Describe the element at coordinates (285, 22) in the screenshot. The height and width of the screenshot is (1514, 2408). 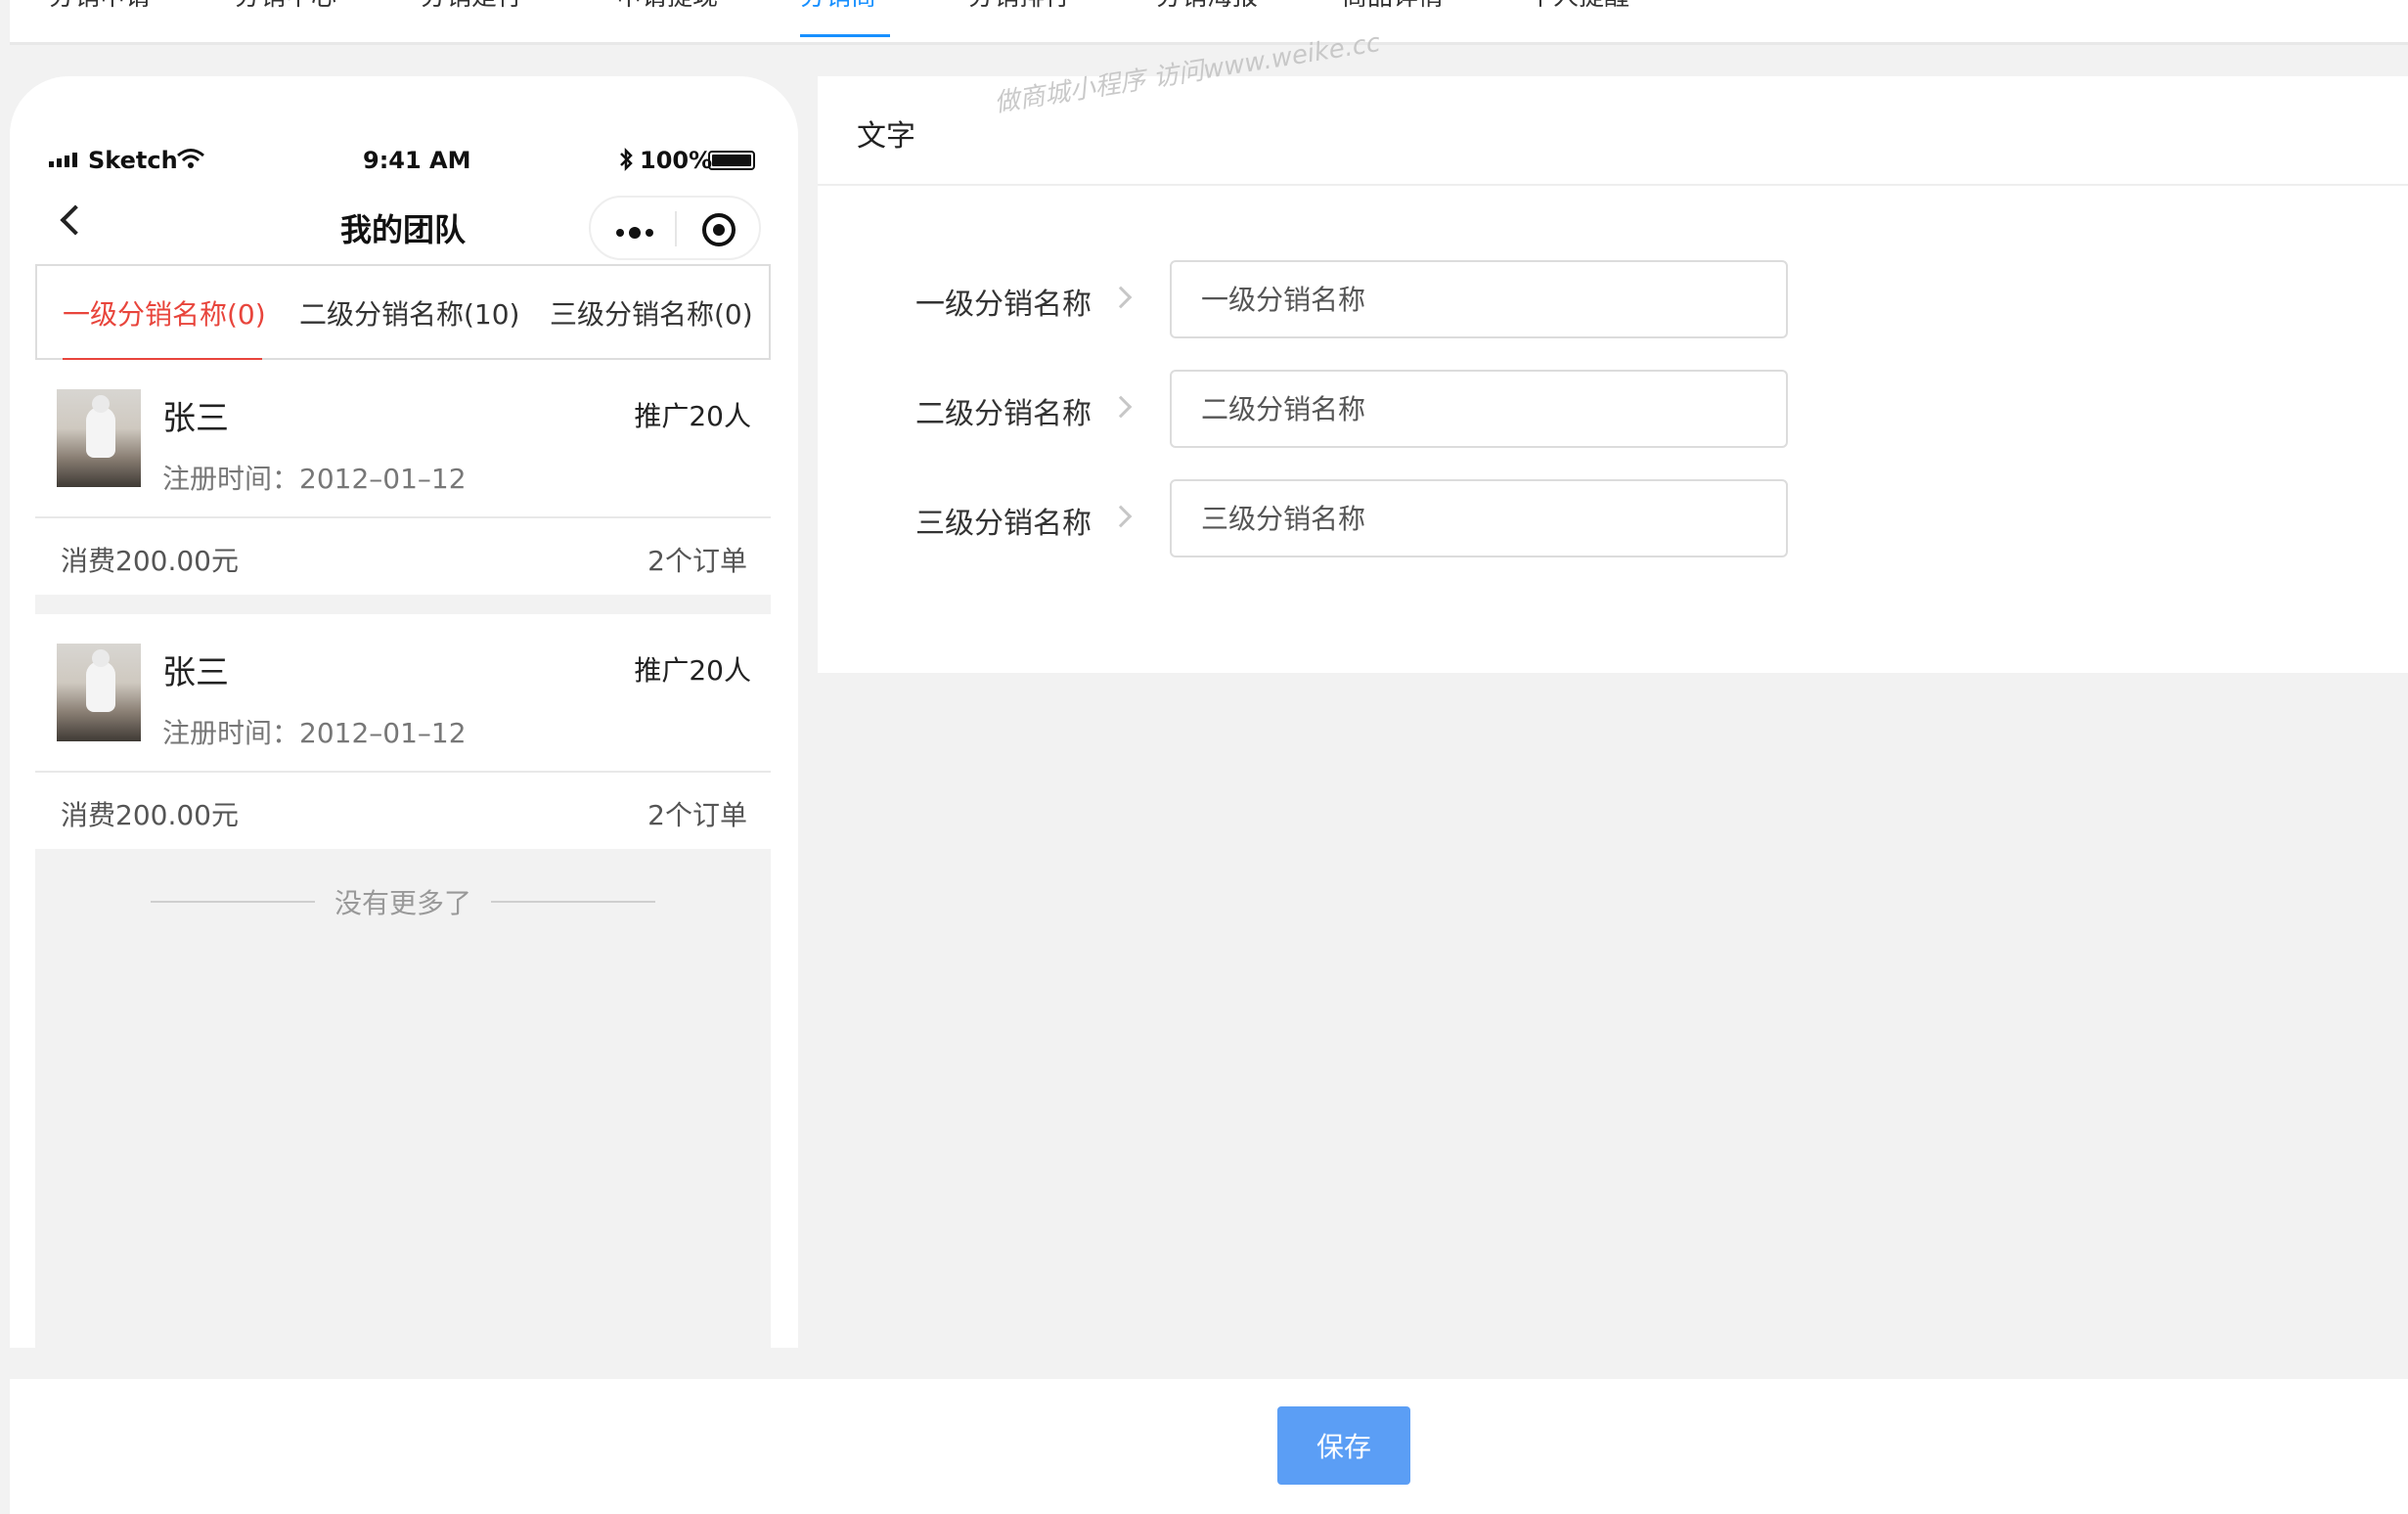
I see `tab-center: 分销中心` at that location.